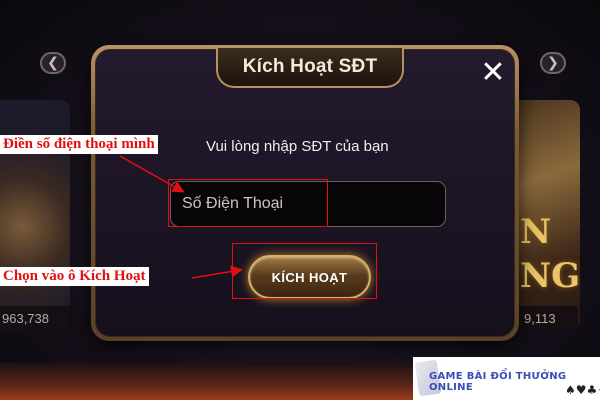 This screenshot has height=400, width=600. Describe the element at coordinates (217, 272) in the screenshot. I see `activate-hint-arrow` at that location.